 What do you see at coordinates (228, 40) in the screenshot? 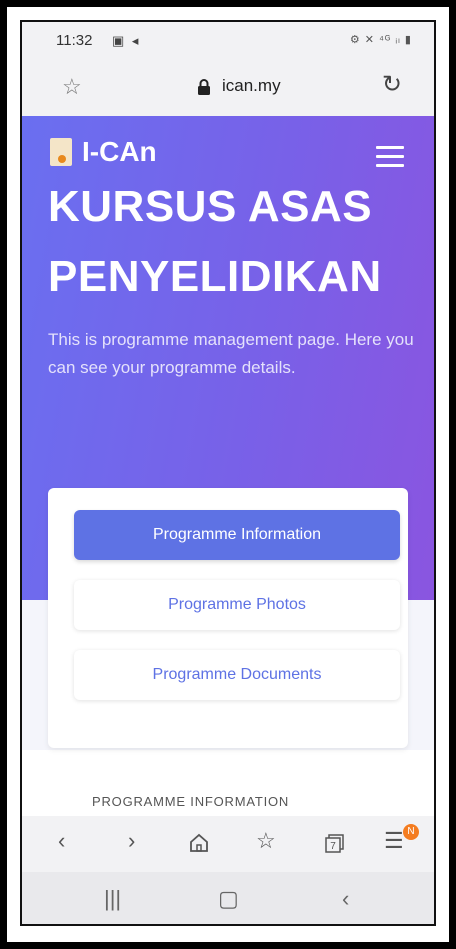
I see `status-bar: 11:32 ▣ ◂ ⚙ ✕ ⁴ᴳ ᵢₗ ▮` at bounding box center [228, 40].